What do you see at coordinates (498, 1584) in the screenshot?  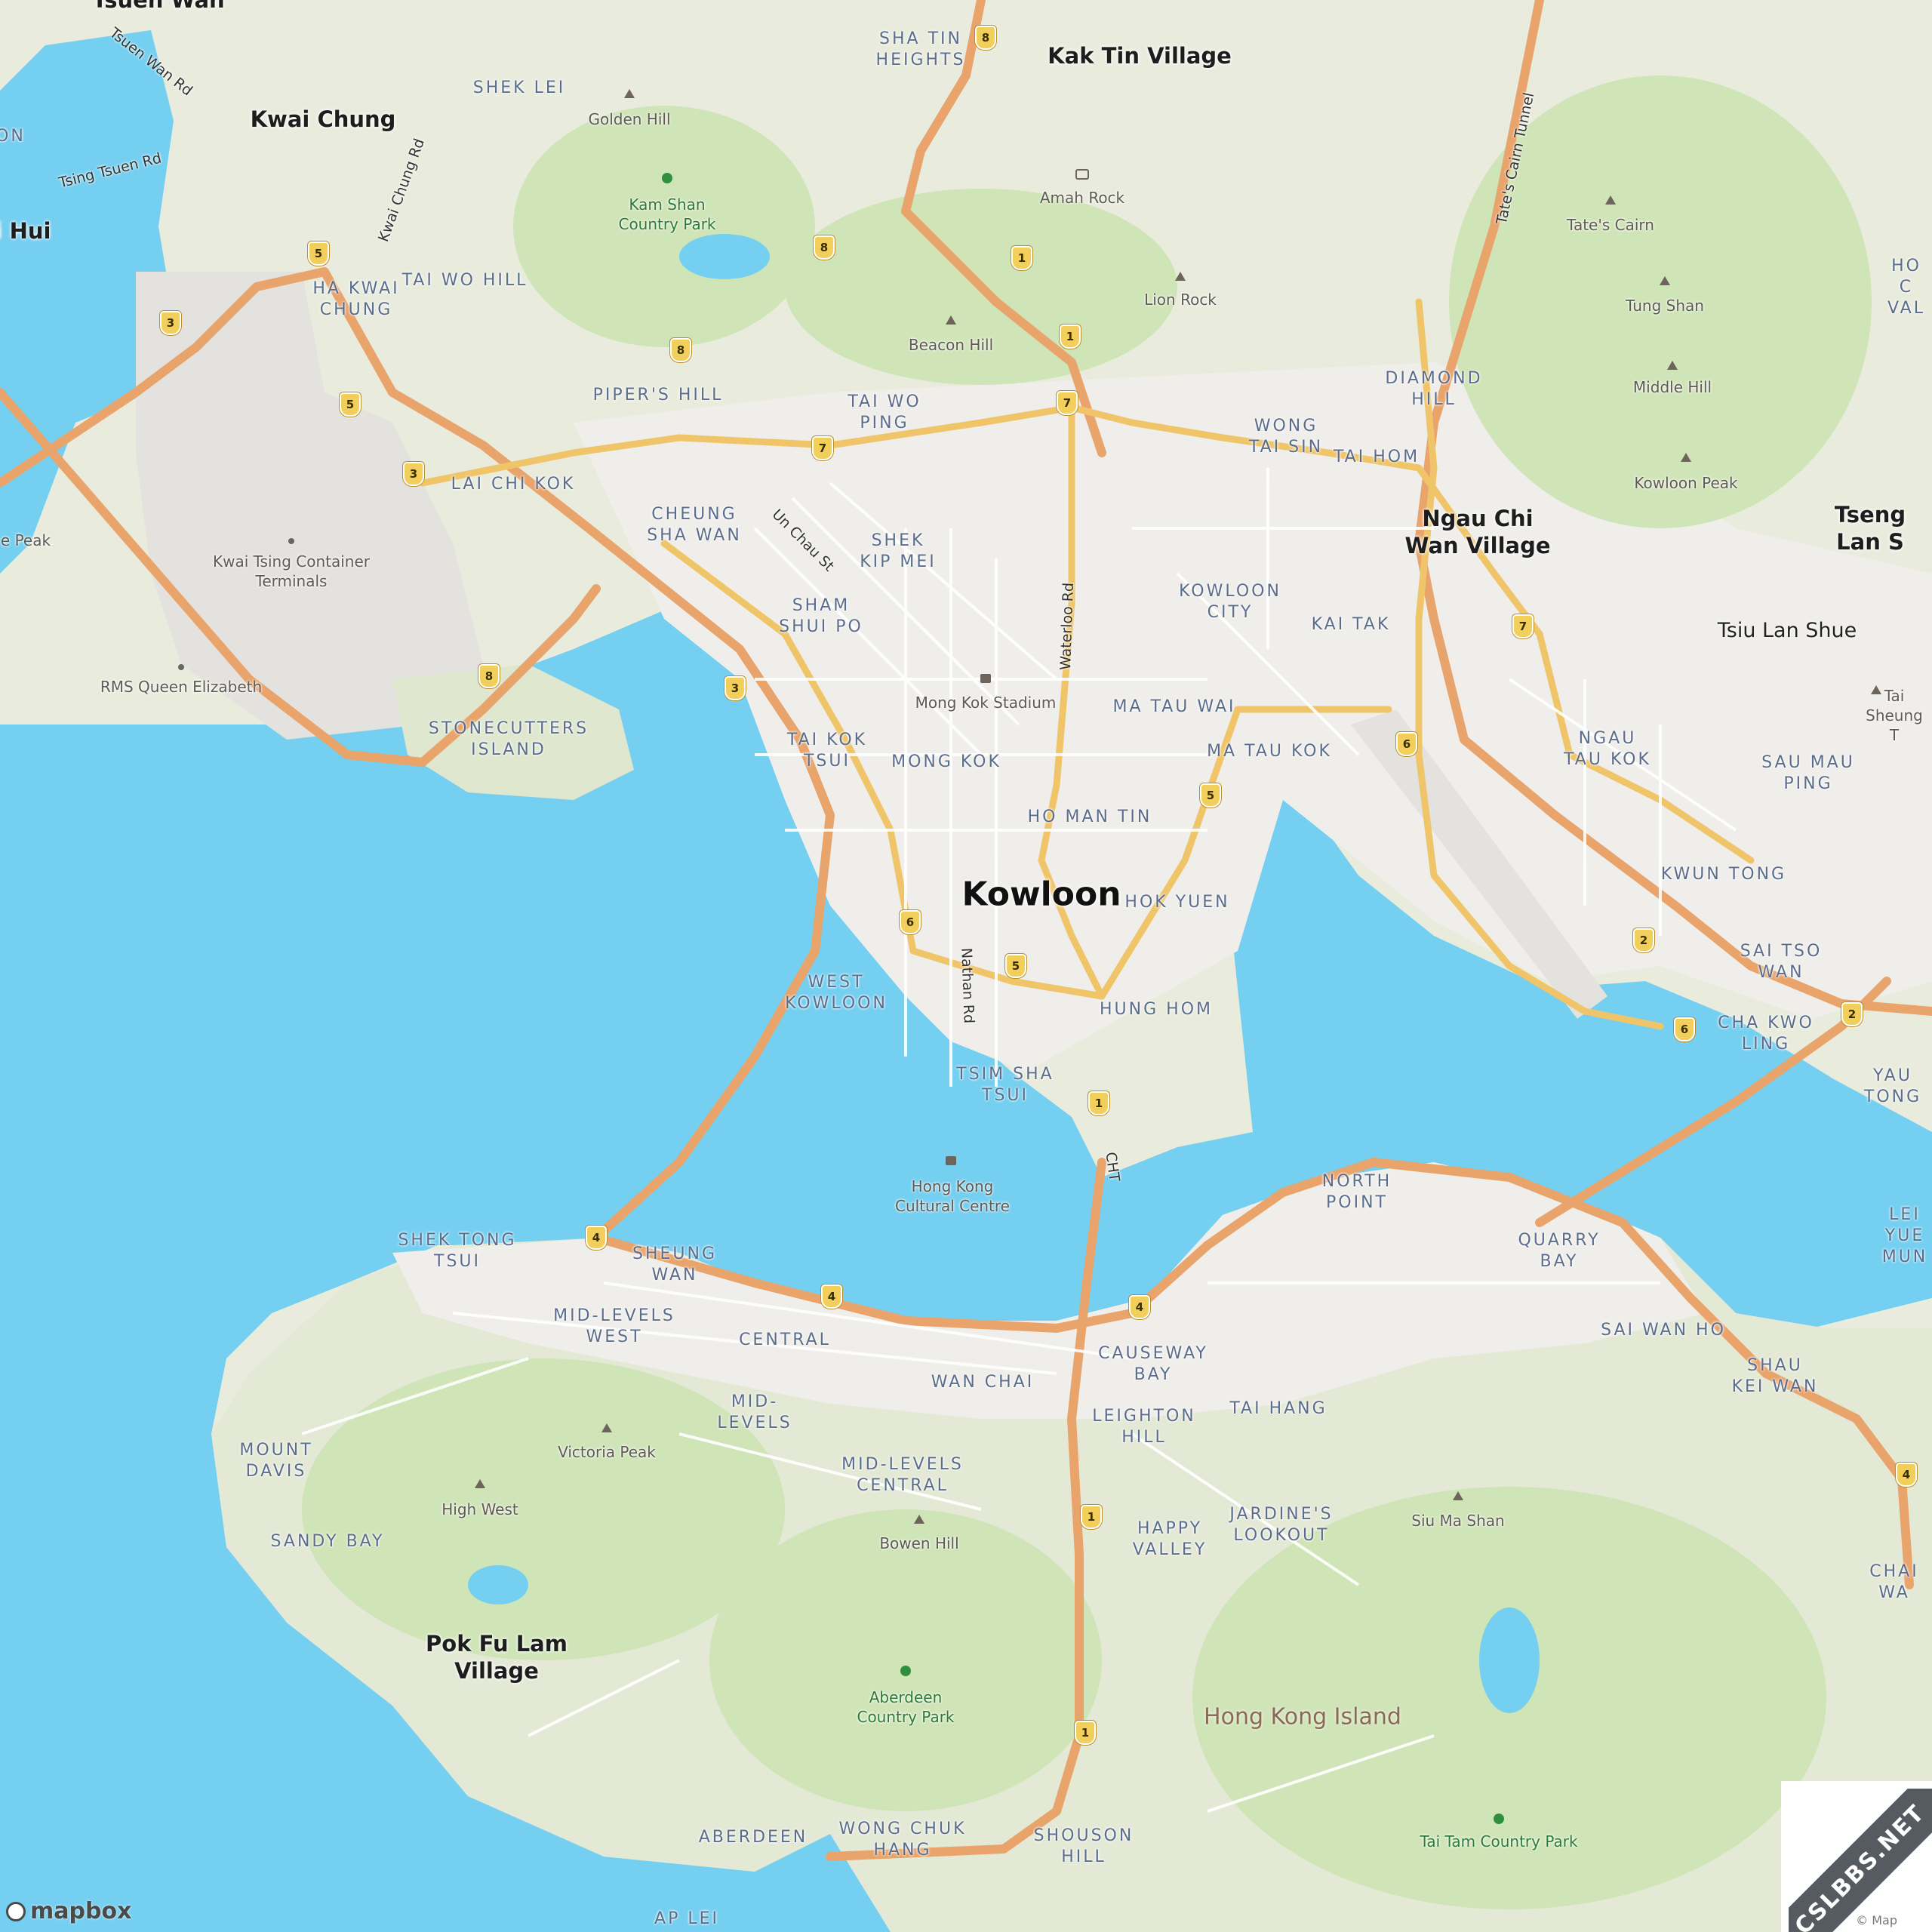 I see `reservoir-pok-fu-lam` at bounding box center [498, 1584].